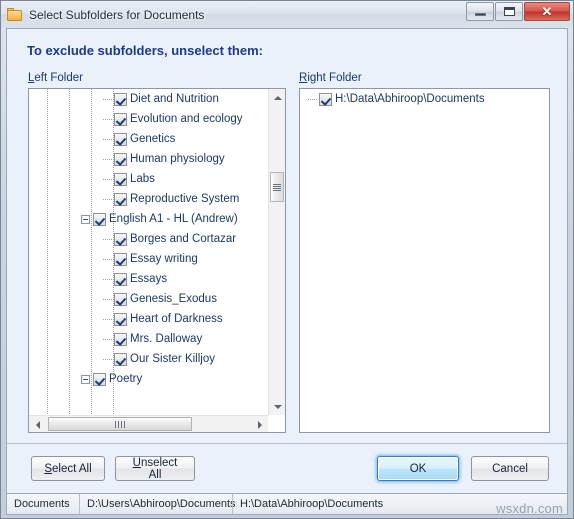 This screenshot has width=574, height=519. I want to click on cancel-button: Cancel, so click(510, 468).